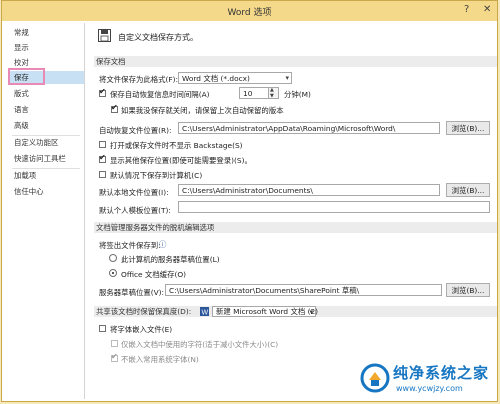 Image resolution: width=500 pixels, height=404 pixels. Describe the element at coordinates (200, 344) in the screenshot. I see `embed-used-chars-label: 仅嵌入文档中使用的字符(适于减小文件大小)(C)` at that location.